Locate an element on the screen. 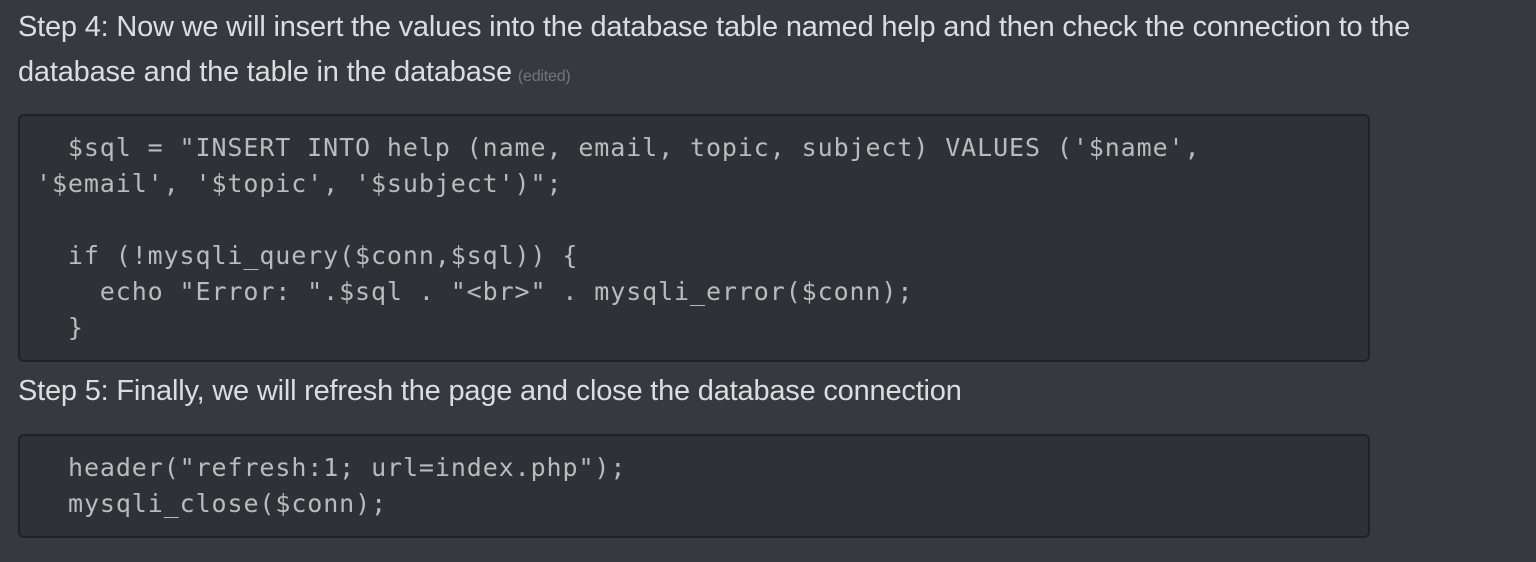  edited-label: (edited) is located at coordinates (544, 76).